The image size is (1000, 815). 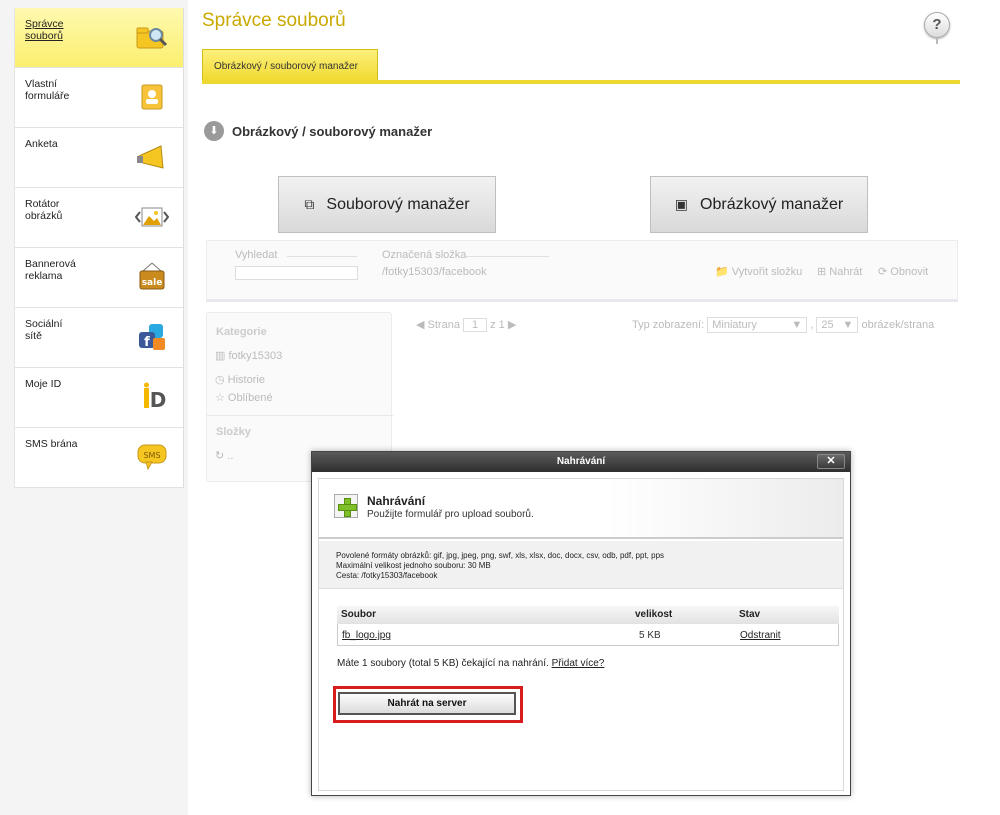 I want to click on remove-file-link: Odstranit, so click(x=760, y=635).